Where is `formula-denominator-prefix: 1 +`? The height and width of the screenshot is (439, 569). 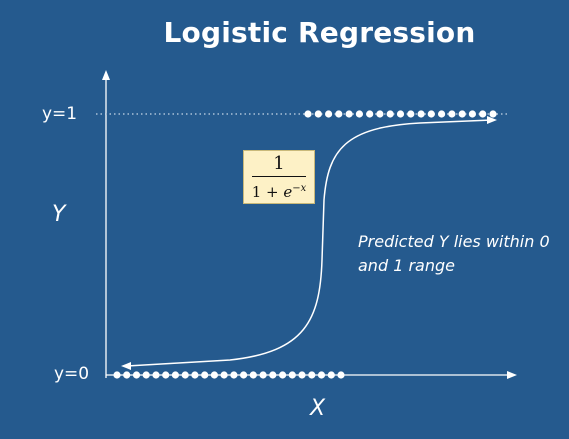 formula-denominator-prefix: 1 + is located at coordinates (267, 192).